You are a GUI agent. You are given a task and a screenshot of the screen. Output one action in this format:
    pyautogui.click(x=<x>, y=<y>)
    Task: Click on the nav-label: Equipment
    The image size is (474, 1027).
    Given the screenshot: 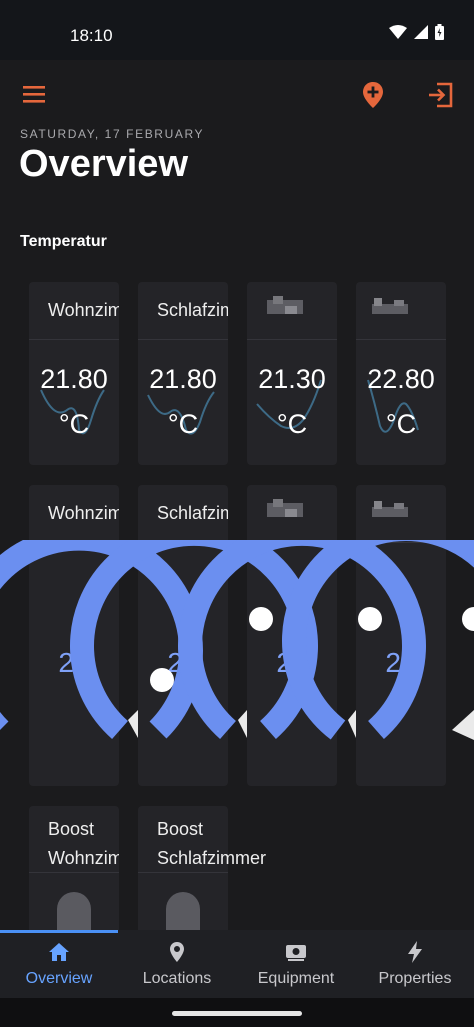 What is the action you would take?
    pyautogui.click(x=296, y=978)
    